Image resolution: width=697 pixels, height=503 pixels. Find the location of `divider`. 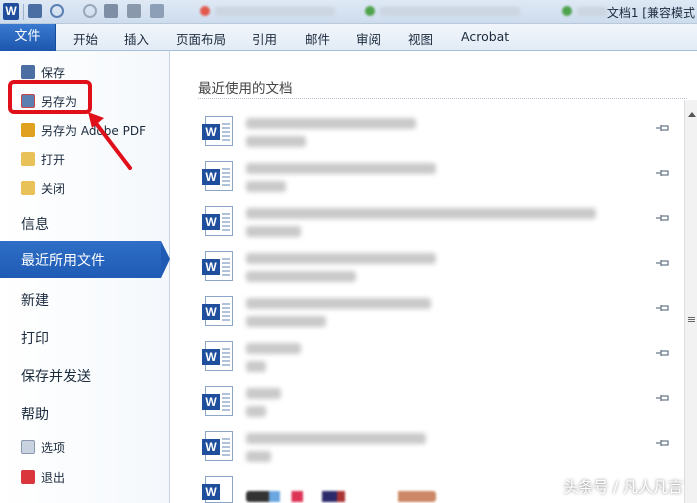

divider is located at coordinates (442, 98).